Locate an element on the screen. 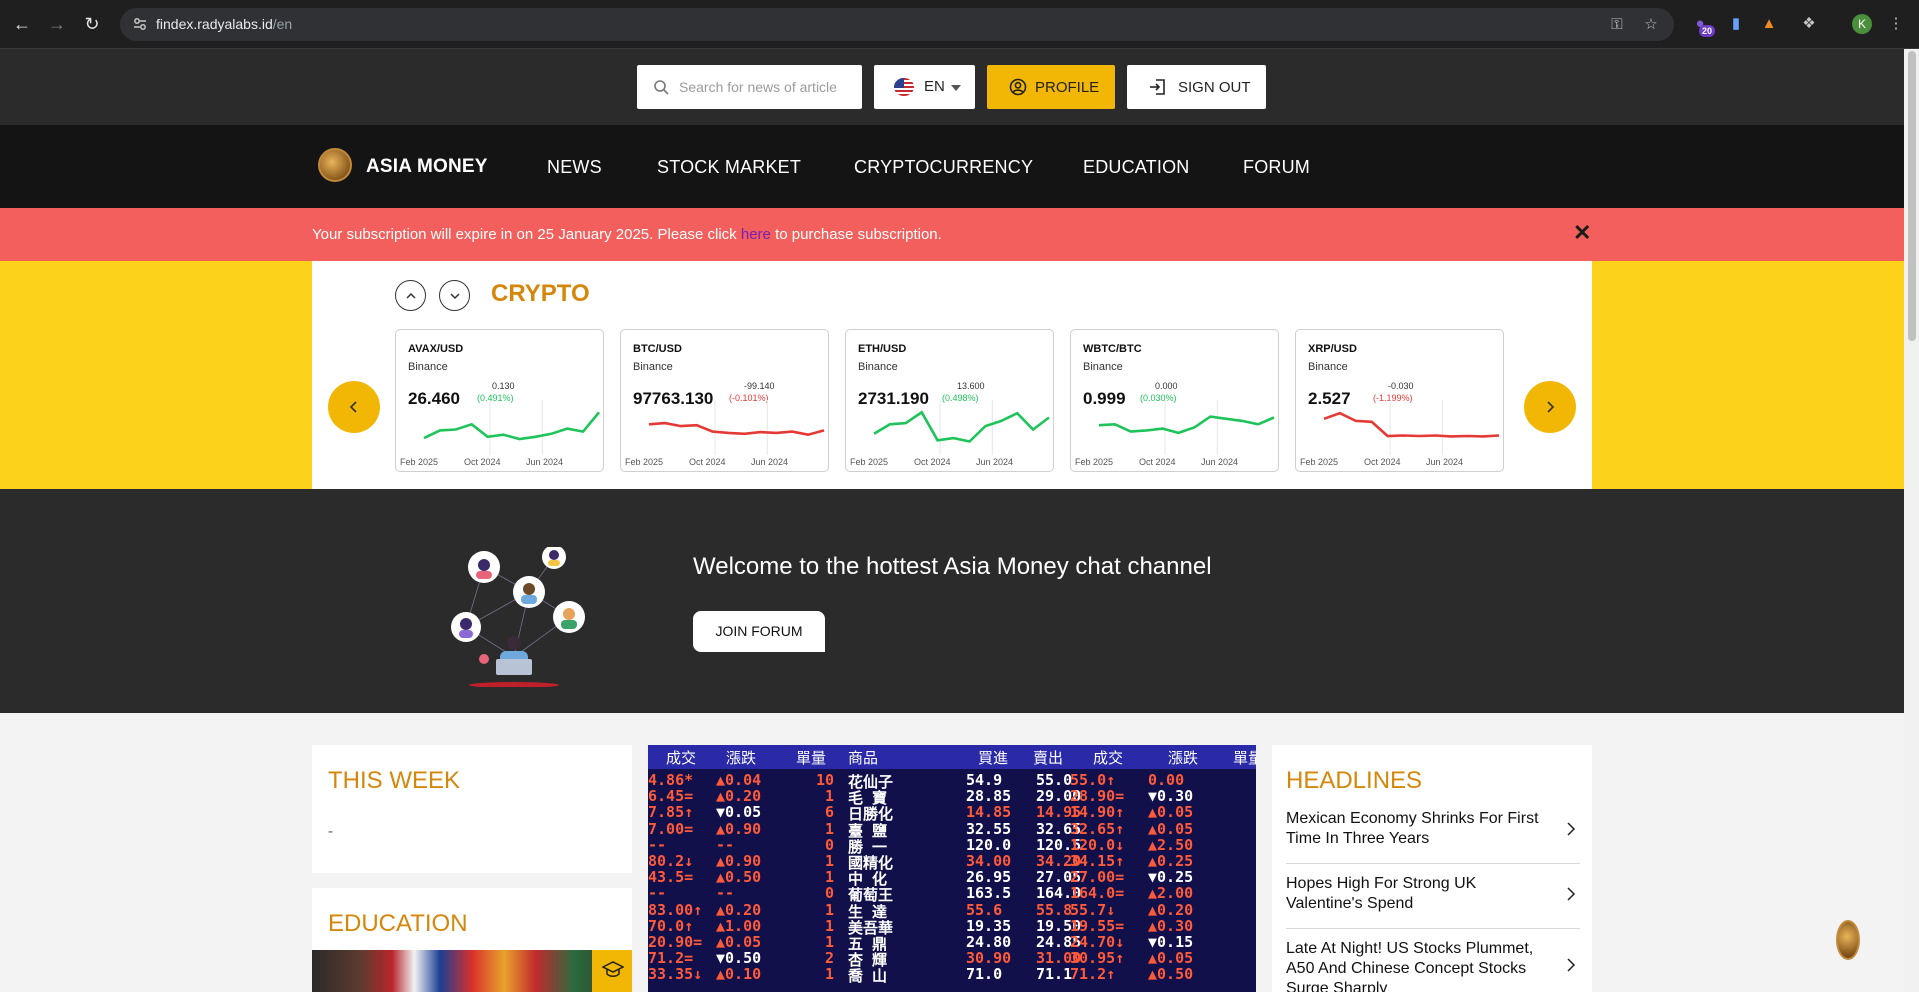  this-week-value: - is located at coordinates (330, 831).